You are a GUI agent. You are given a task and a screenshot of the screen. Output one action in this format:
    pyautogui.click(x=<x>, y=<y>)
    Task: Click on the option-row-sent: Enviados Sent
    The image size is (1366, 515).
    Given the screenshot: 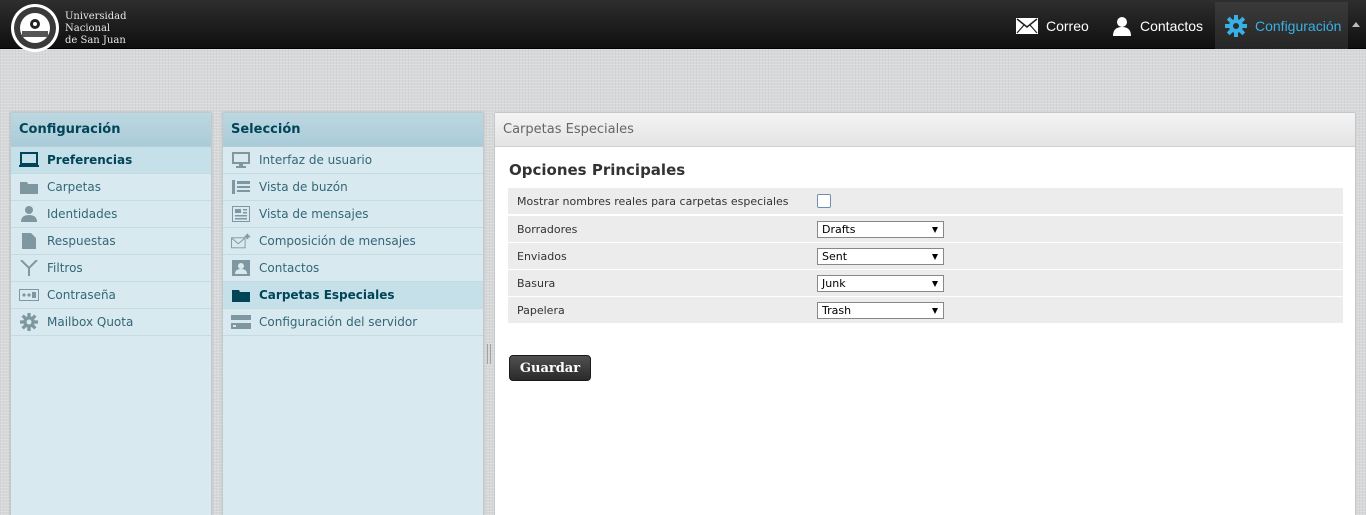 What is the action you would take?
    pyautogui.click(x=925, y=256)
    